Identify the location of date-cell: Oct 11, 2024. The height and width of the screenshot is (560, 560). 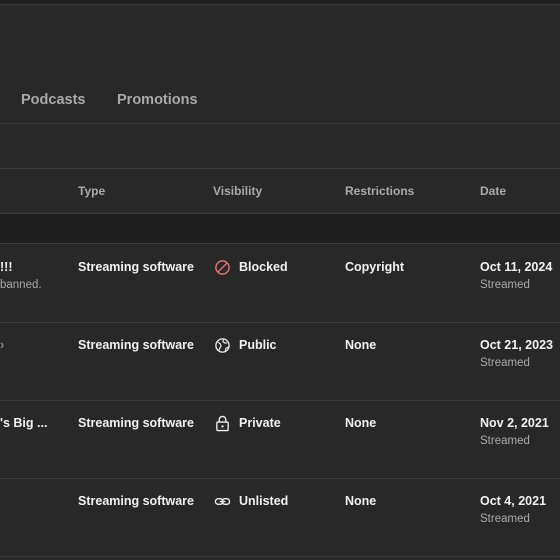
(516, 267).